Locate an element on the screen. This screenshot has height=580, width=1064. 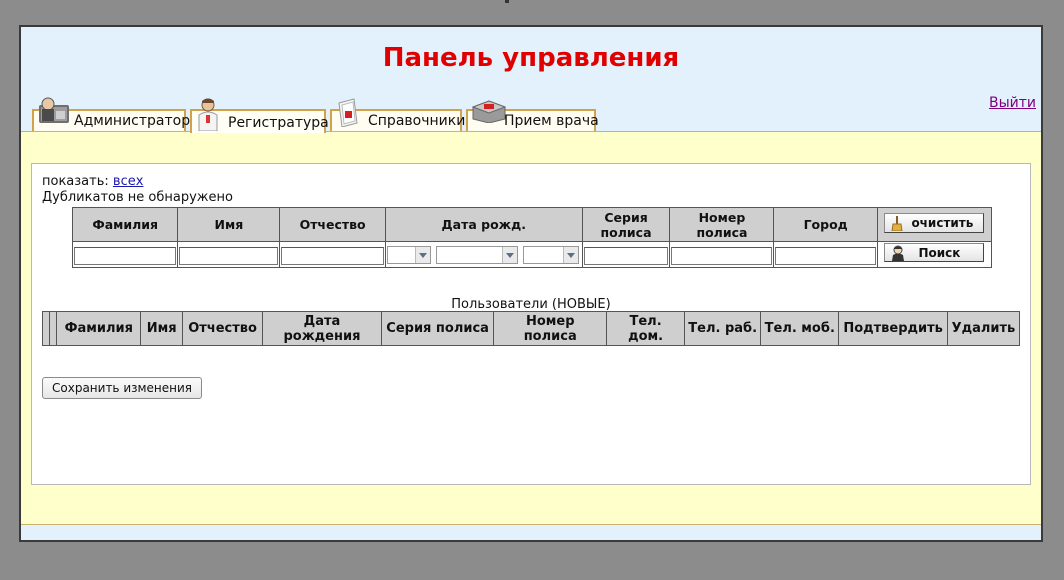
tab-label: Регистратура is located at coordinates (278, 123).